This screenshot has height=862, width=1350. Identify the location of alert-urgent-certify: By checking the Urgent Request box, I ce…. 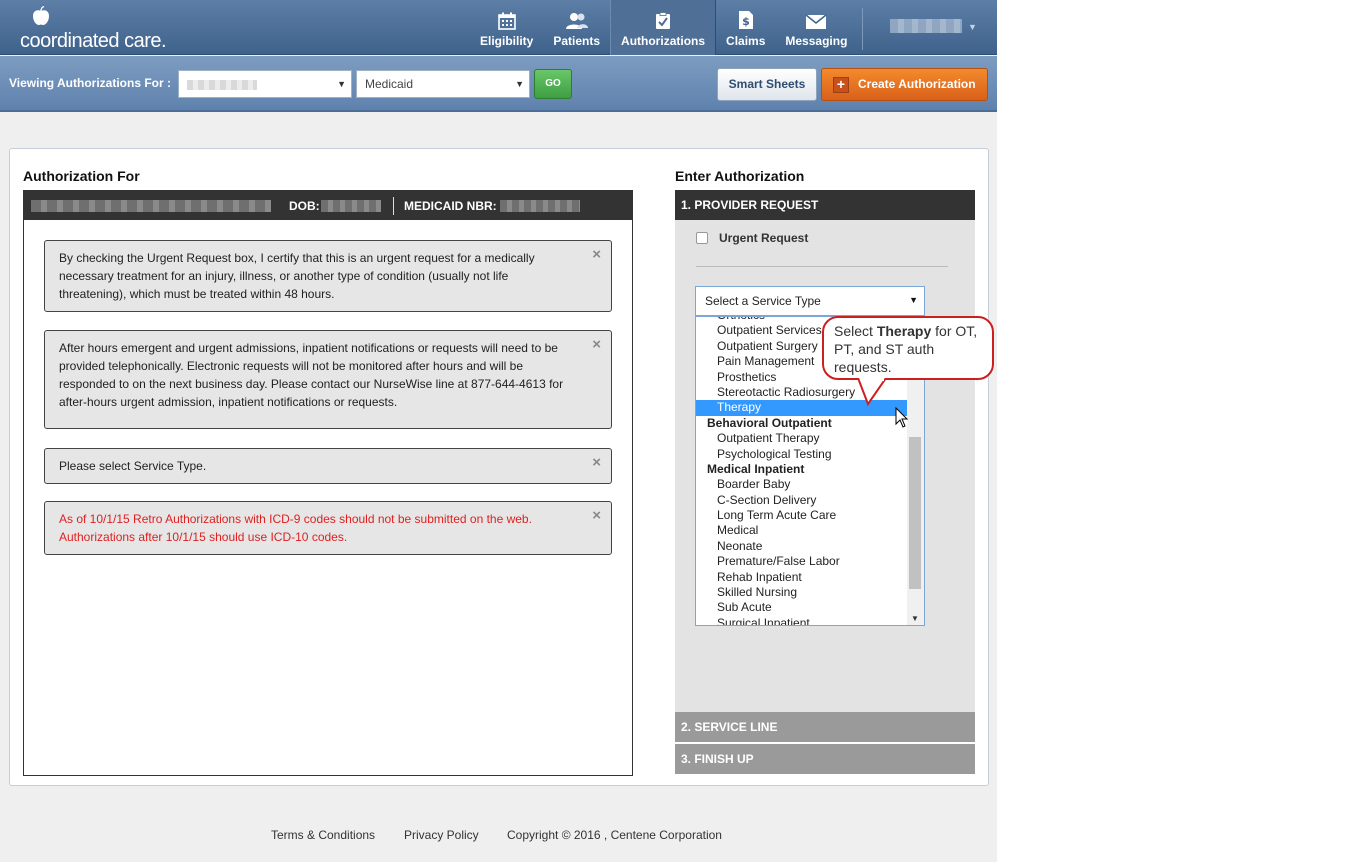
(328, 276).